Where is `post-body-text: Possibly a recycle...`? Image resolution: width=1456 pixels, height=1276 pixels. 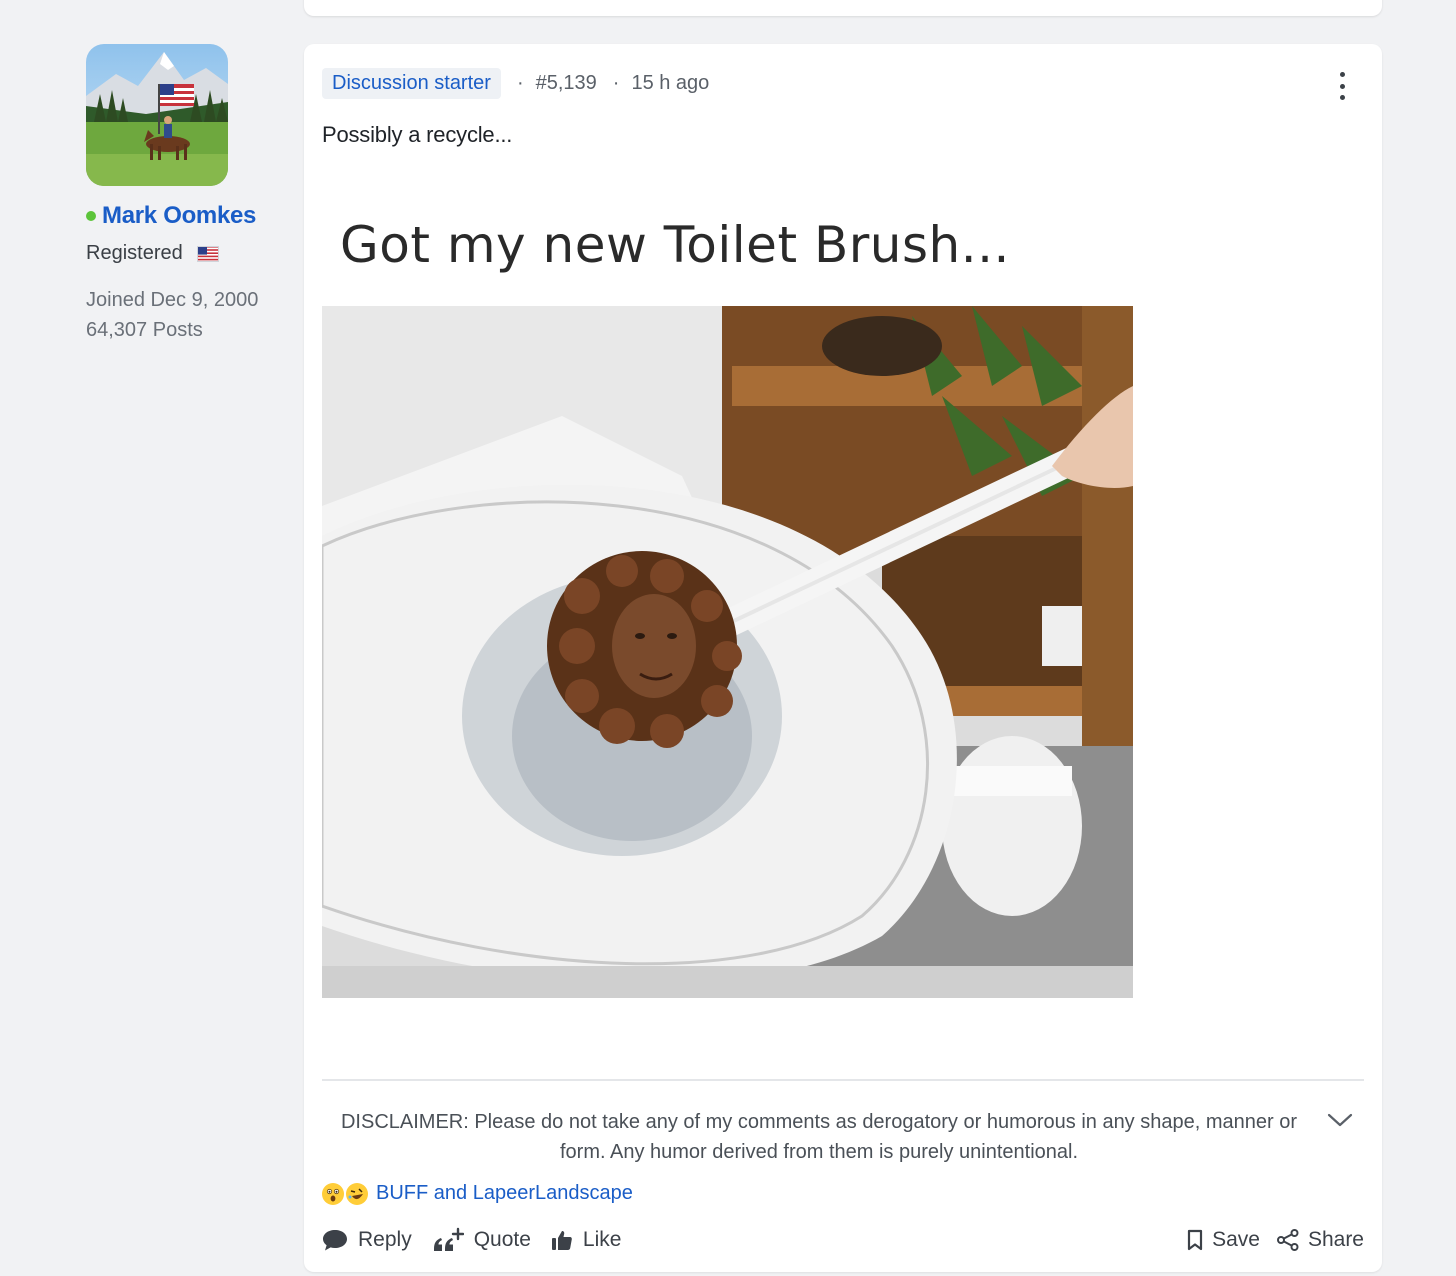 post-body-text: Possibly a recycle... is located at coordinates (417, 134).